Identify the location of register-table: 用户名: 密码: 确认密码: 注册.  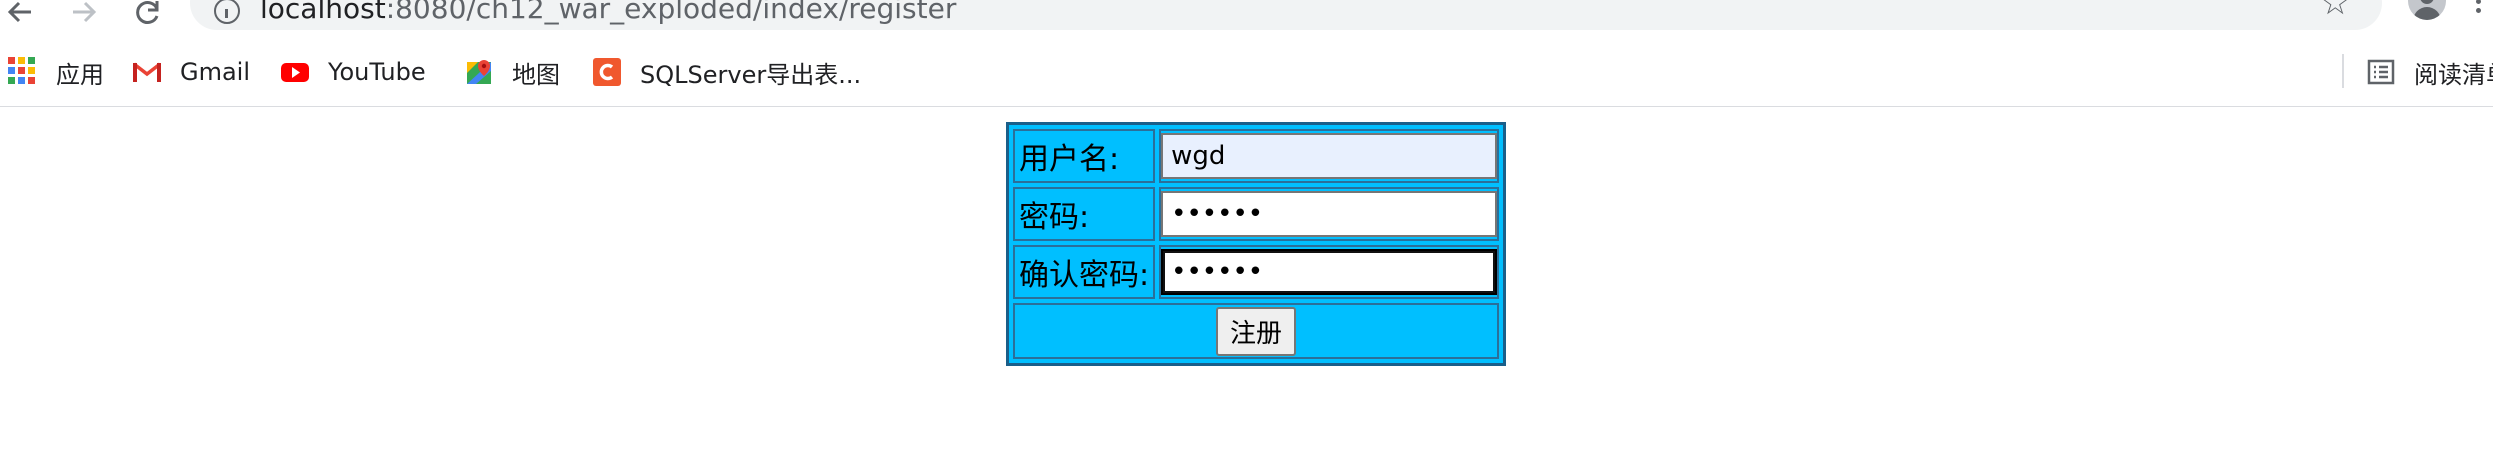
(1256, 244).